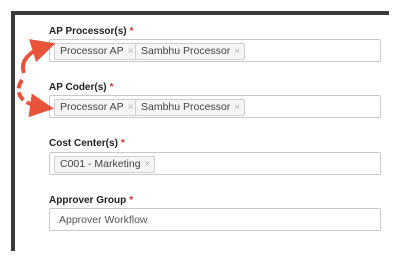  What do you see at coordinates (103, 220) in the screenshot?
I see `approver-group-value: Approver Workflow` at bounding box center [103, 220].